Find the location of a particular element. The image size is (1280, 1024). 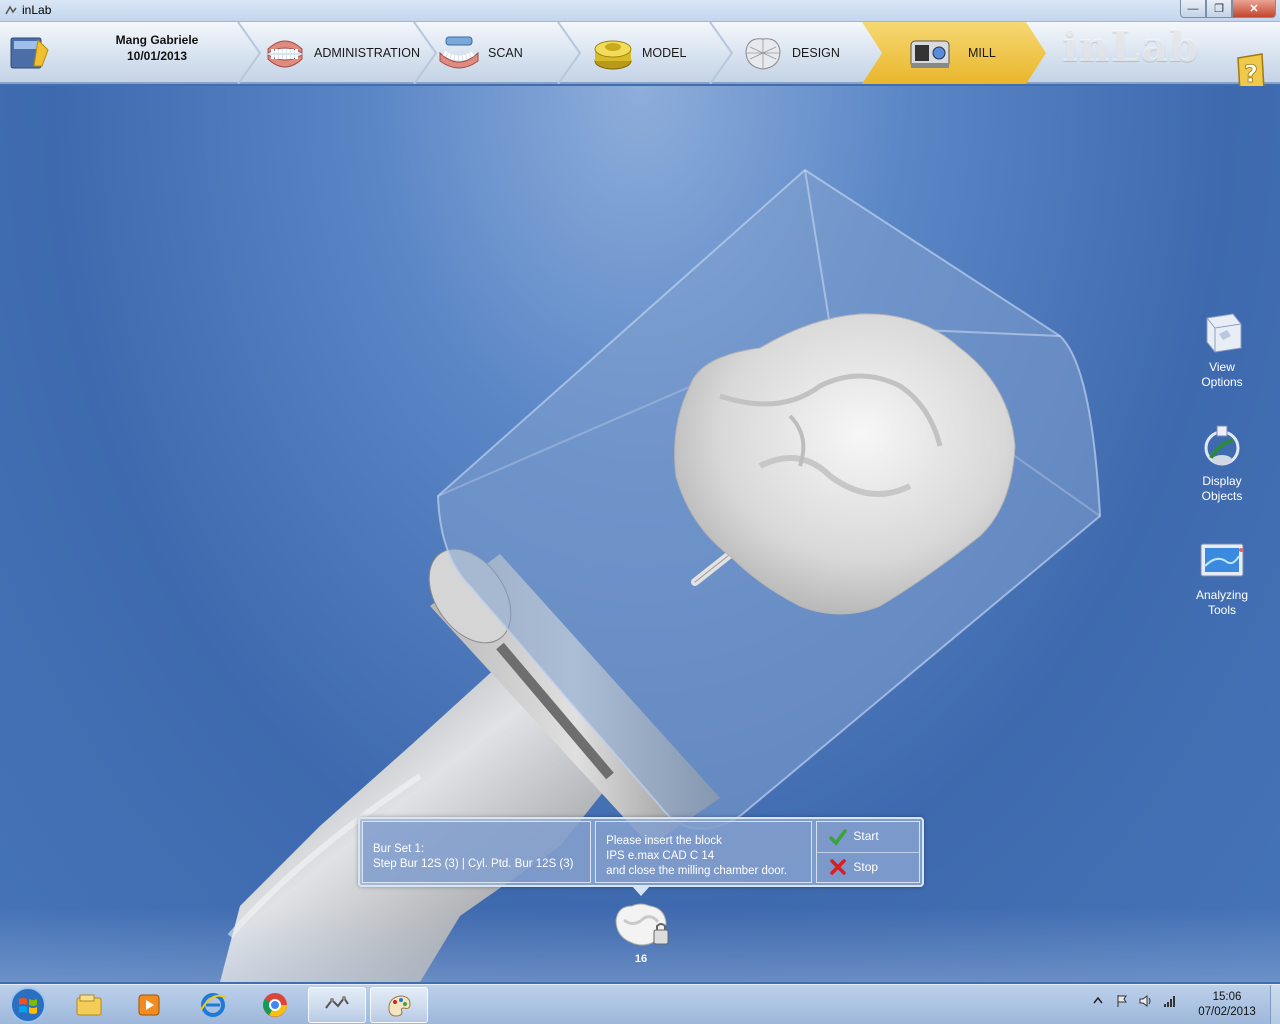

step-mill: MILL is located at coordinates (954, 53).